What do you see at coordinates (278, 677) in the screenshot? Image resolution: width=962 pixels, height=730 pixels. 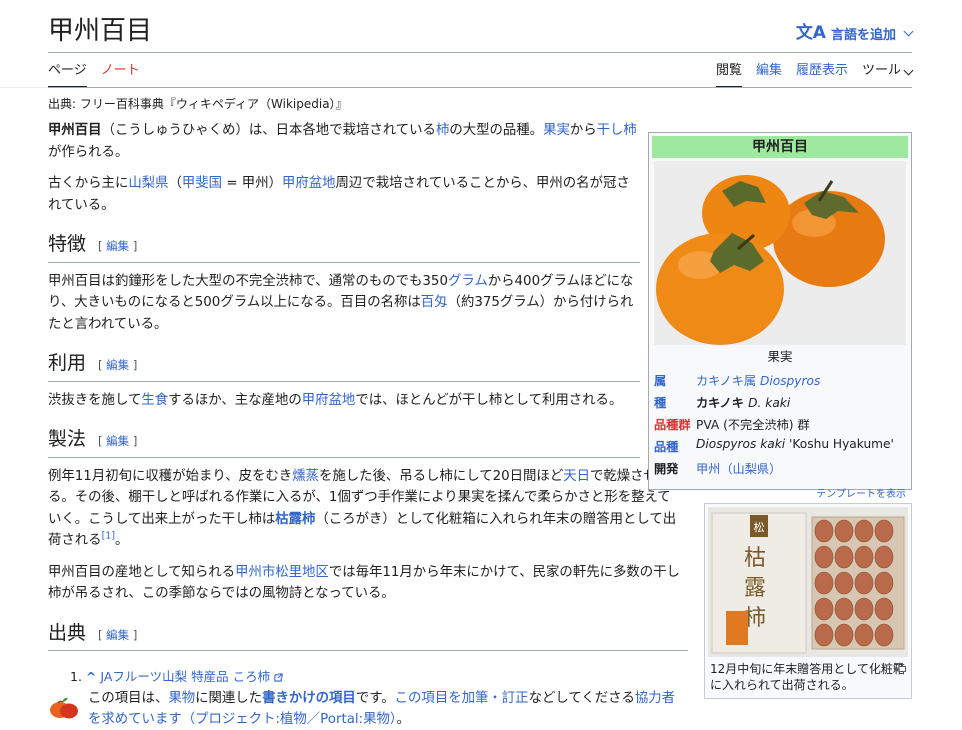 I see `external-link-icon` at bounding box center [278, 677].